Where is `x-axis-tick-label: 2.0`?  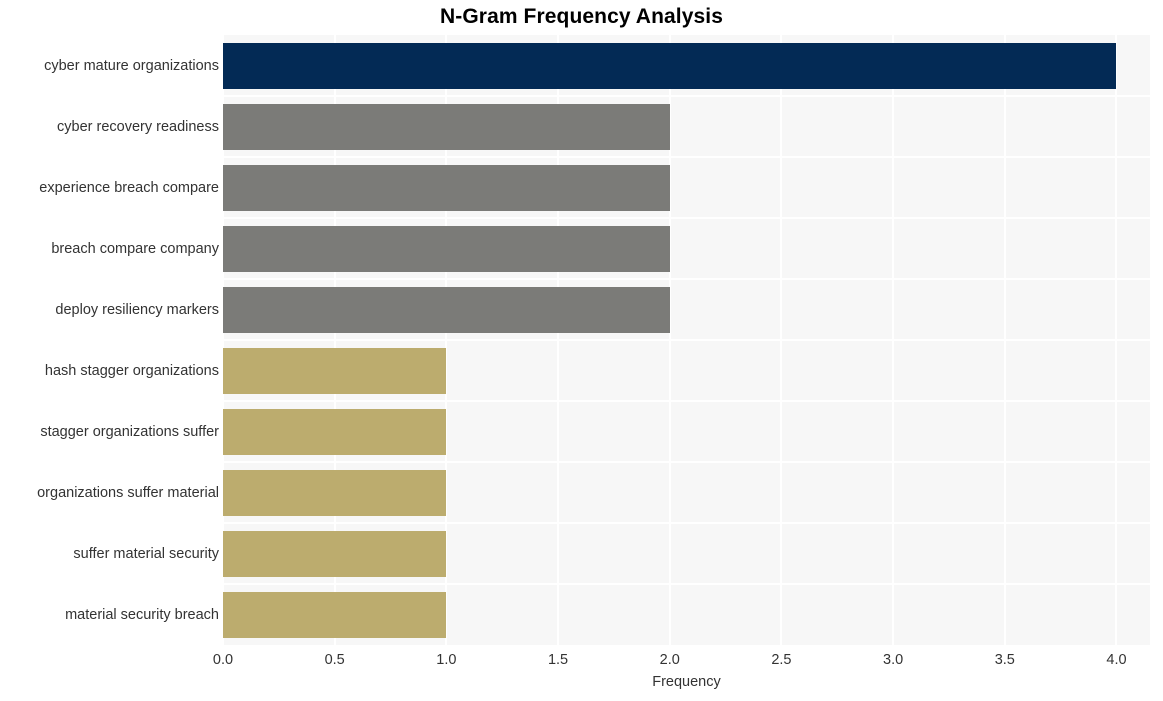
x-axis-tick-label: 2.0 is located at coordinates (669, 660).